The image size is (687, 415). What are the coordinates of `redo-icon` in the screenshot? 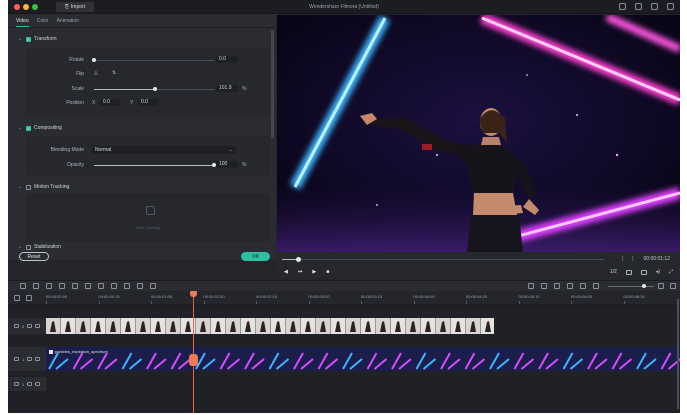 It's located at (36, 286).